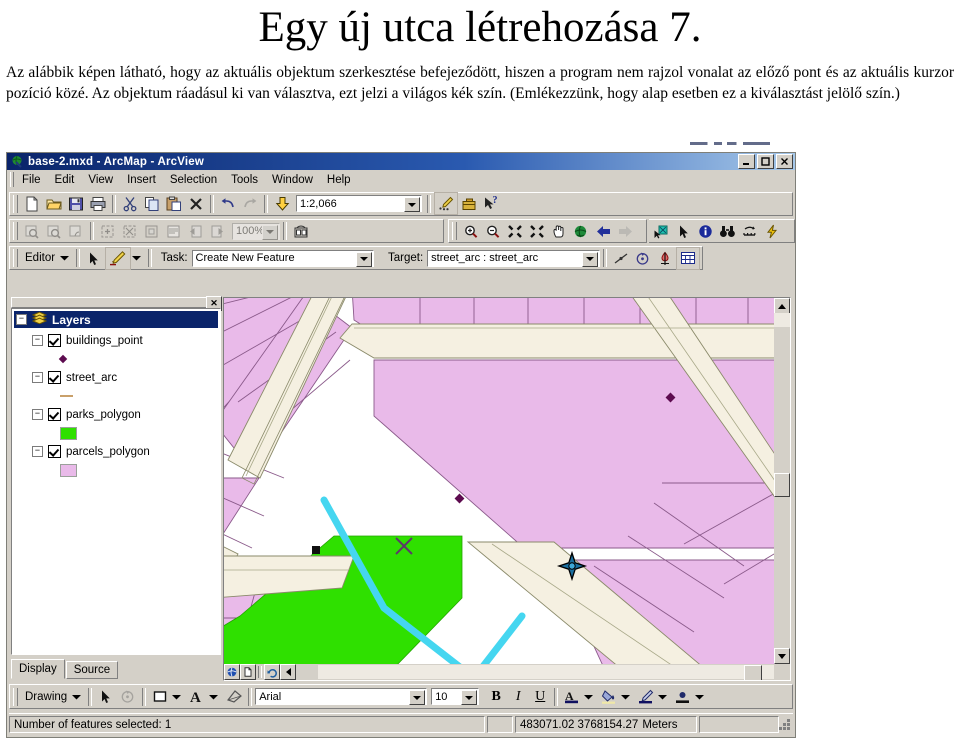 This screenshot has height=738, width=960. Describe the element at coordinates (782, 656) in the screenshot. I see `scroll-down-button` at that location.